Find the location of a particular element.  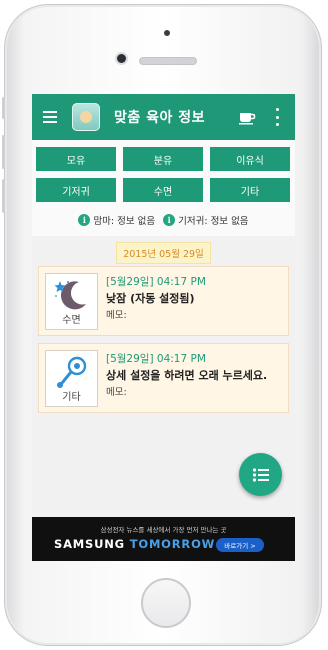

formula-button: 분유 is located at coordinates (163, 159).